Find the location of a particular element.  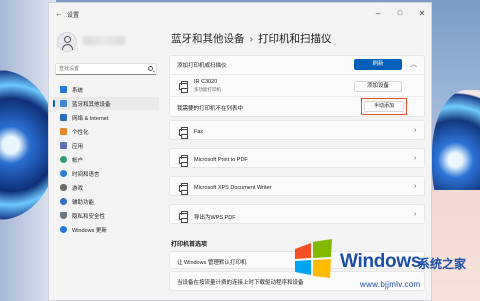

gamepad-icon is located at coordinates (63, 187).